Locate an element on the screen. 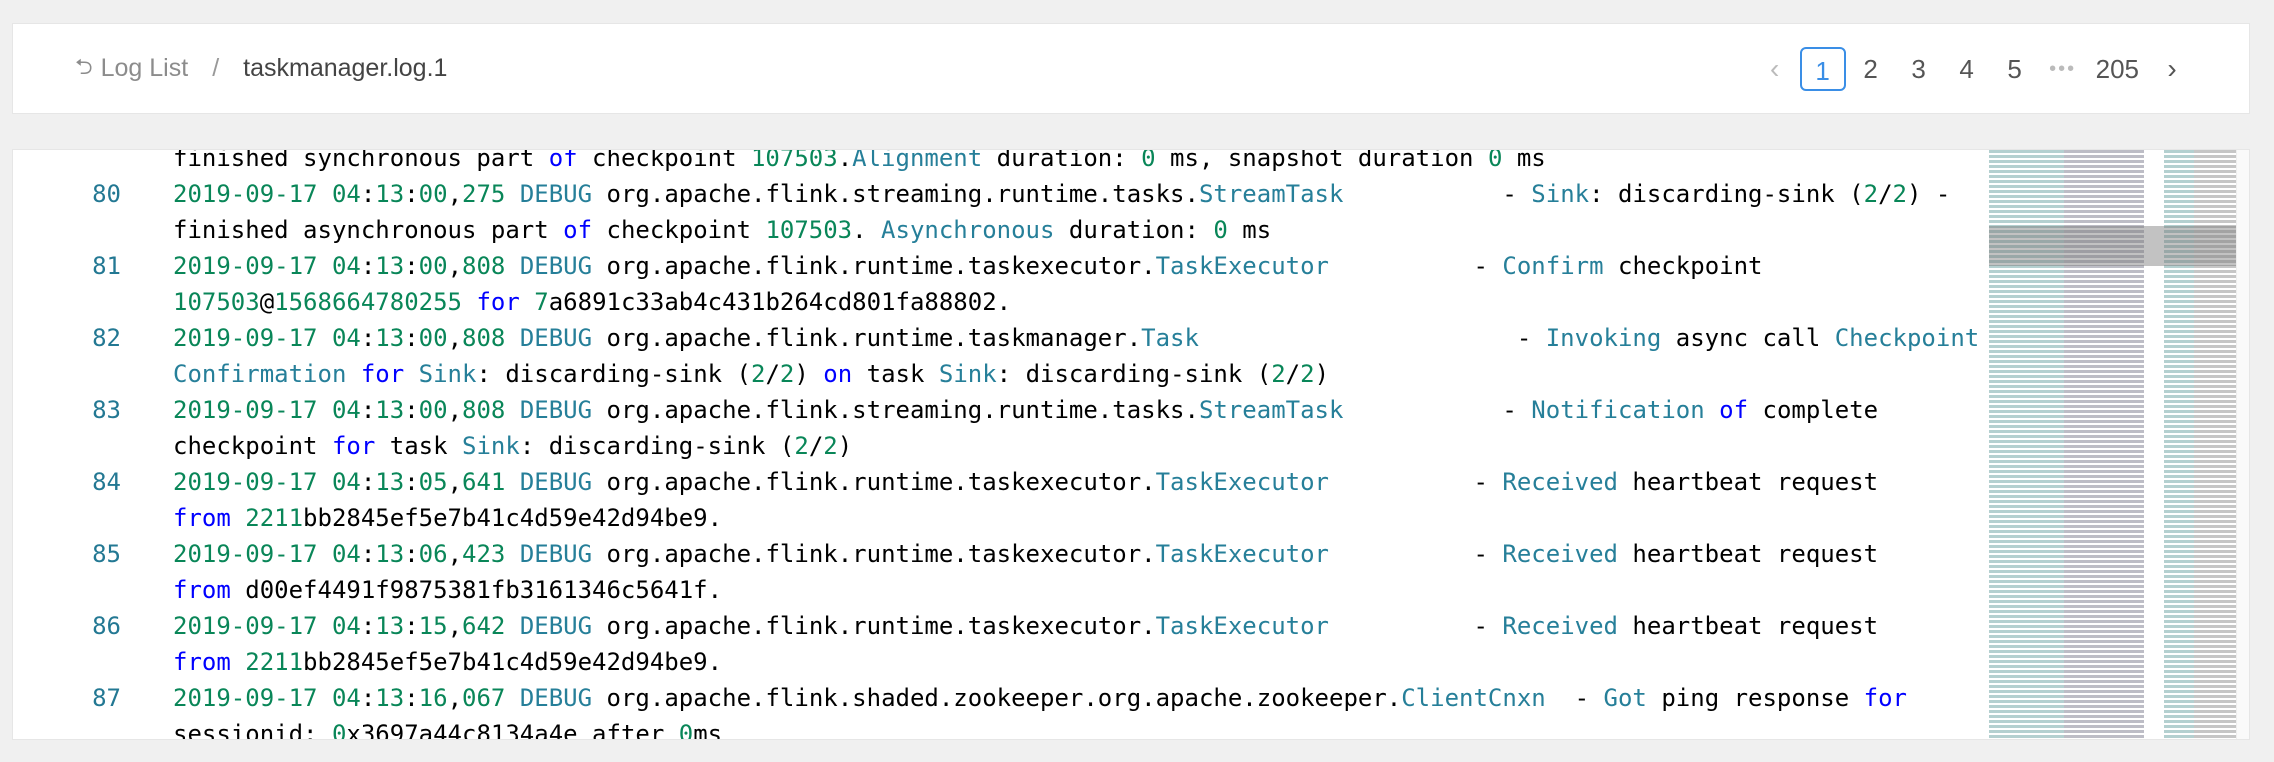  log-token: Notification is located at coordinates (1618, 410).